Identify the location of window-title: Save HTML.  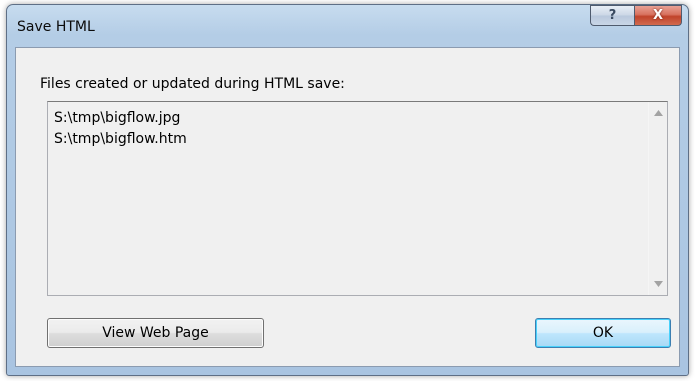
(56, 27).